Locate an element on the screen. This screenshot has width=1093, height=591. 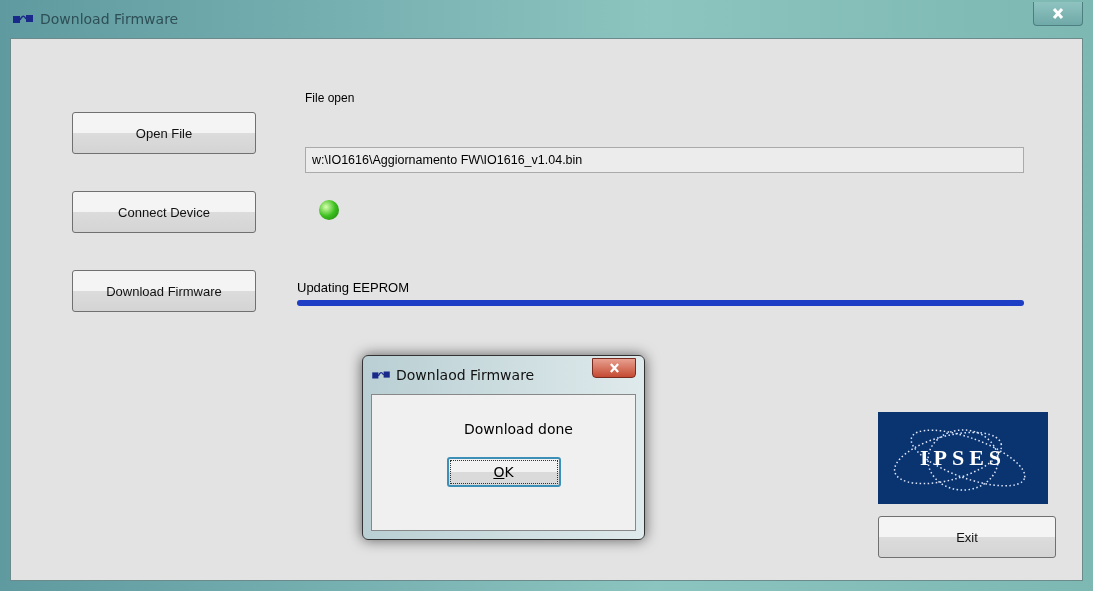
action-button: Connect Device is located at coordinates (164, 212).